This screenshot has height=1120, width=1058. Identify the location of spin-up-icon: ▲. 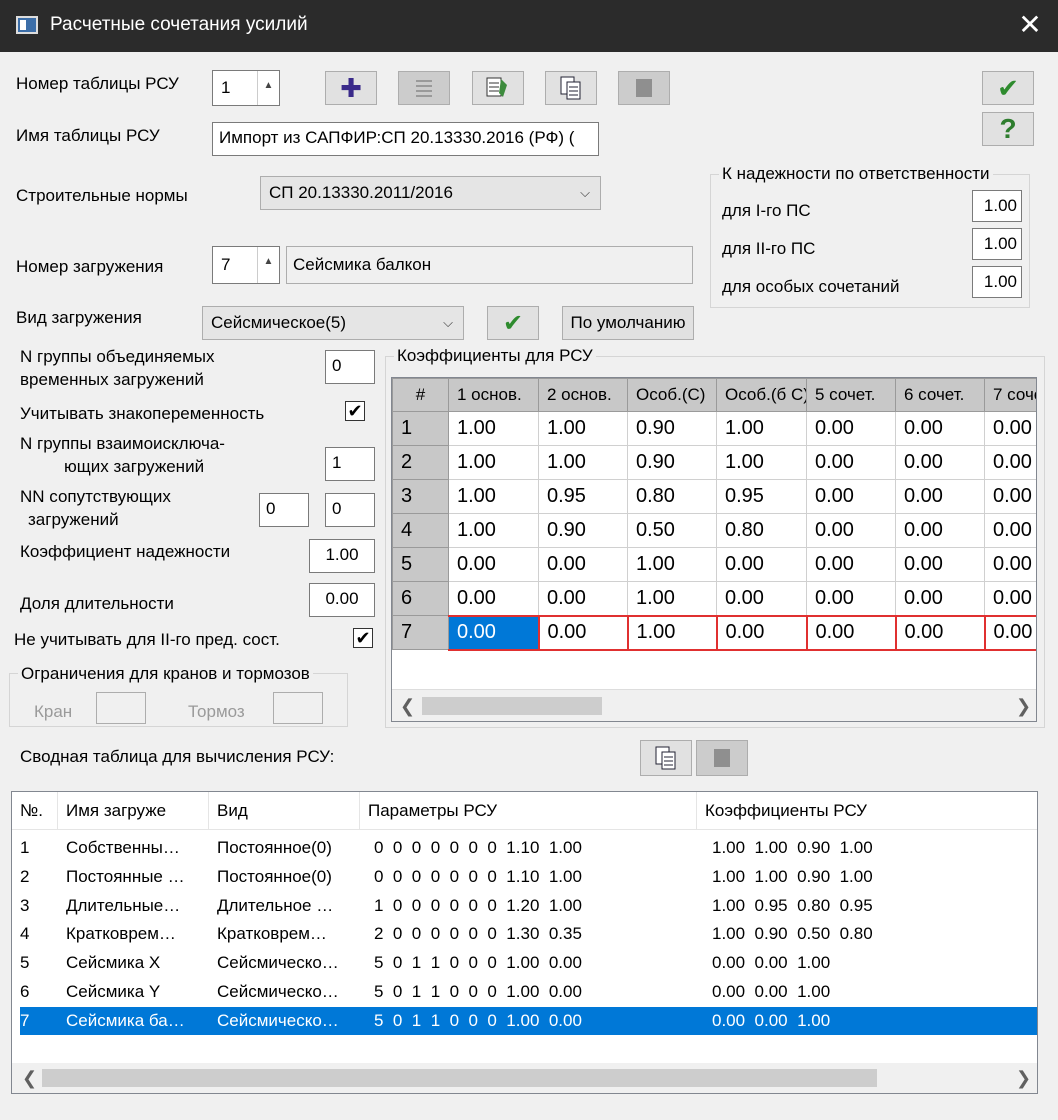
(268, 262).